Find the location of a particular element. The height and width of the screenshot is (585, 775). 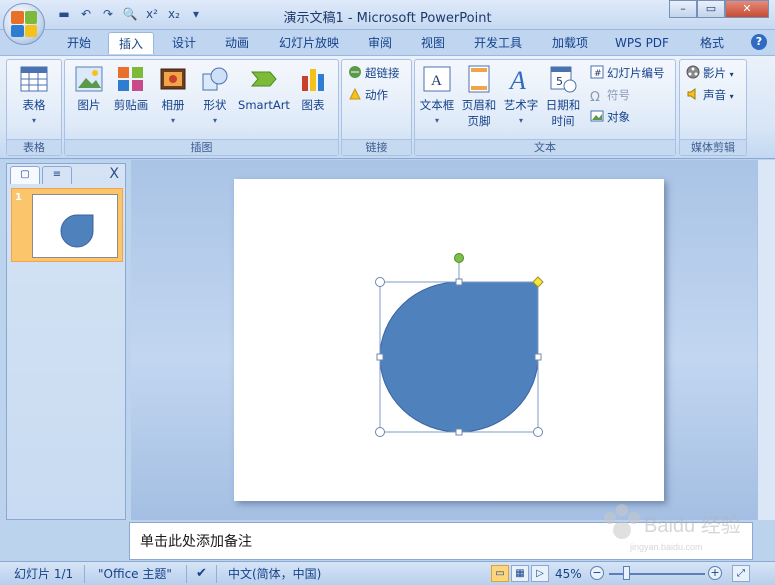

slide-thumbnail is located at coordinates (75, 226).